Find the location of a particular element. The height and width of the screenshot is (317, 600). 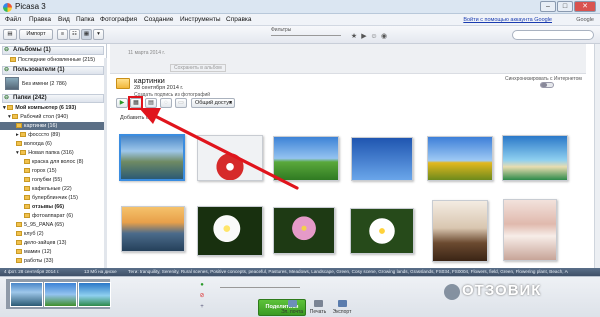

sync-toggle is located at coordinates (547, 85).